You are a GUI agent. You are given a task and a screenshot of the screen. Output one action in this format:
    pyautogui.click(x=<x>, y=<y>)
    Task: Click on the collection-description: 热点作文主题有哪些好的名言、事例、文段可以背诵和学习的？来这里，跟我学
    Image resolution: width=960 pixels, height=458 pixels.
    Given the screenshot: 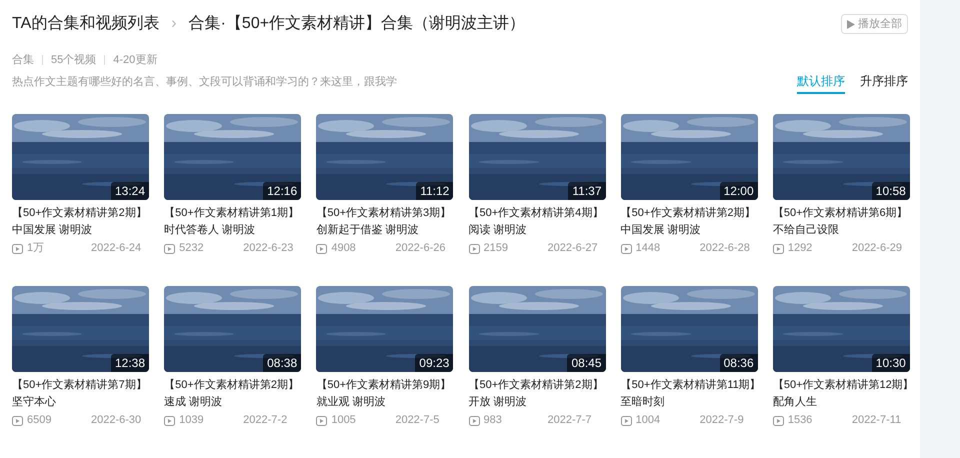 What is the action you would take?
    pyautogui.click(x=204, y=82)
    